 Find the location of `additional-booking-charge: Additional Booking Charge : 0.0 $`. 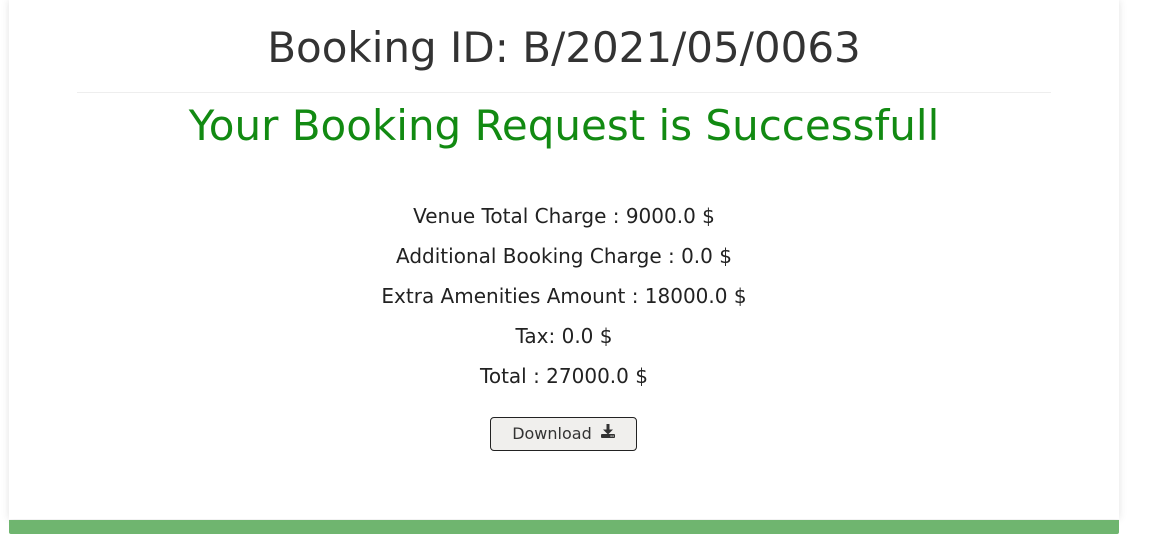

additional-booking-charge: Additional Booking Charge : 0.0 $ is located at coordinates (564, 256).